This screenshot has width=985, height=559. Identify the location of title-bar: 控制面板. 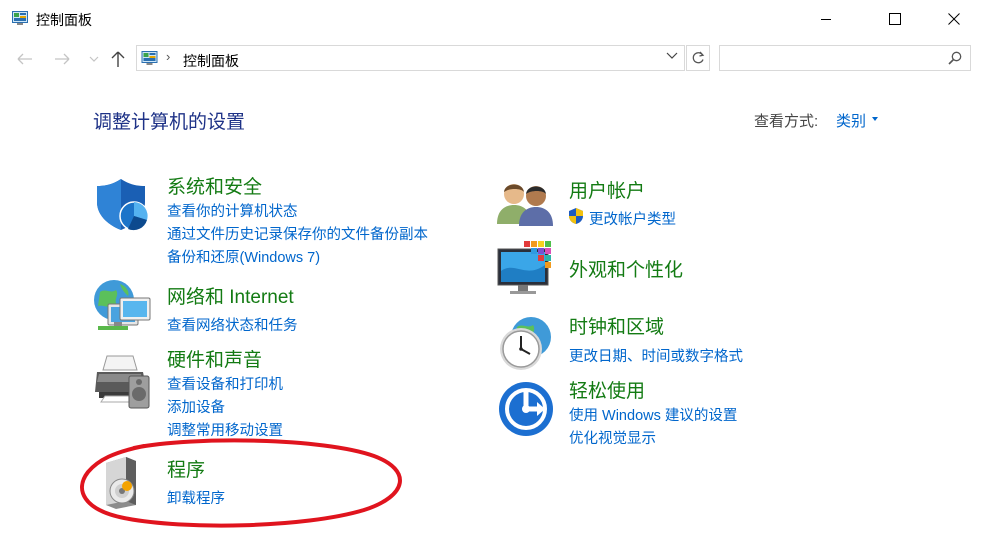
(492, 19).